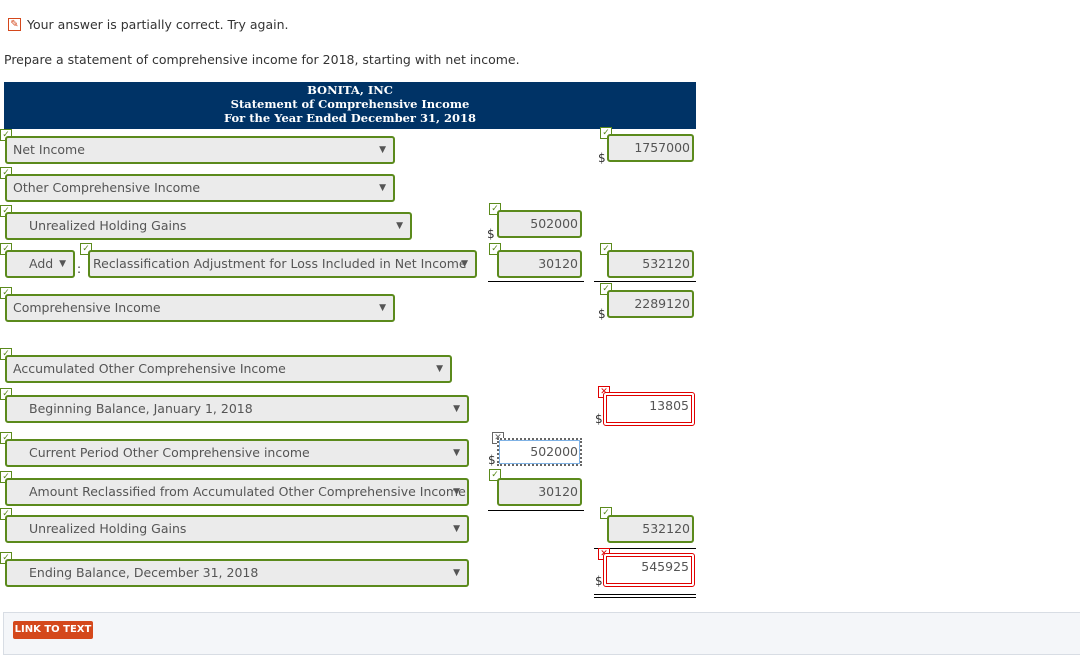 Image resolution: width=1080 pixels, height=664 pixels. I want to click on select-value: Add, so click(41, 263).